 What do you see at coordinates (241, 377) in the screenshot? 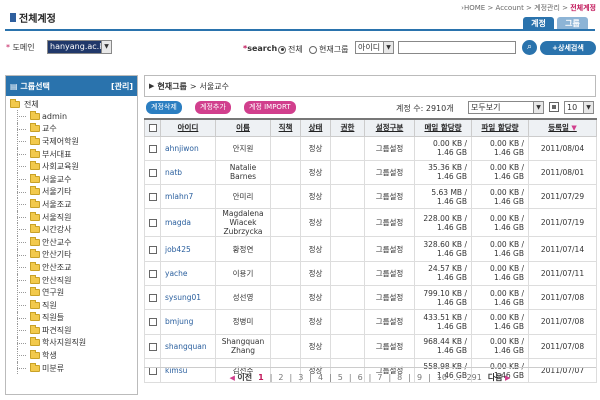
I see `prev-page-button: ◀ 이전` at bounding box center [241, 377].